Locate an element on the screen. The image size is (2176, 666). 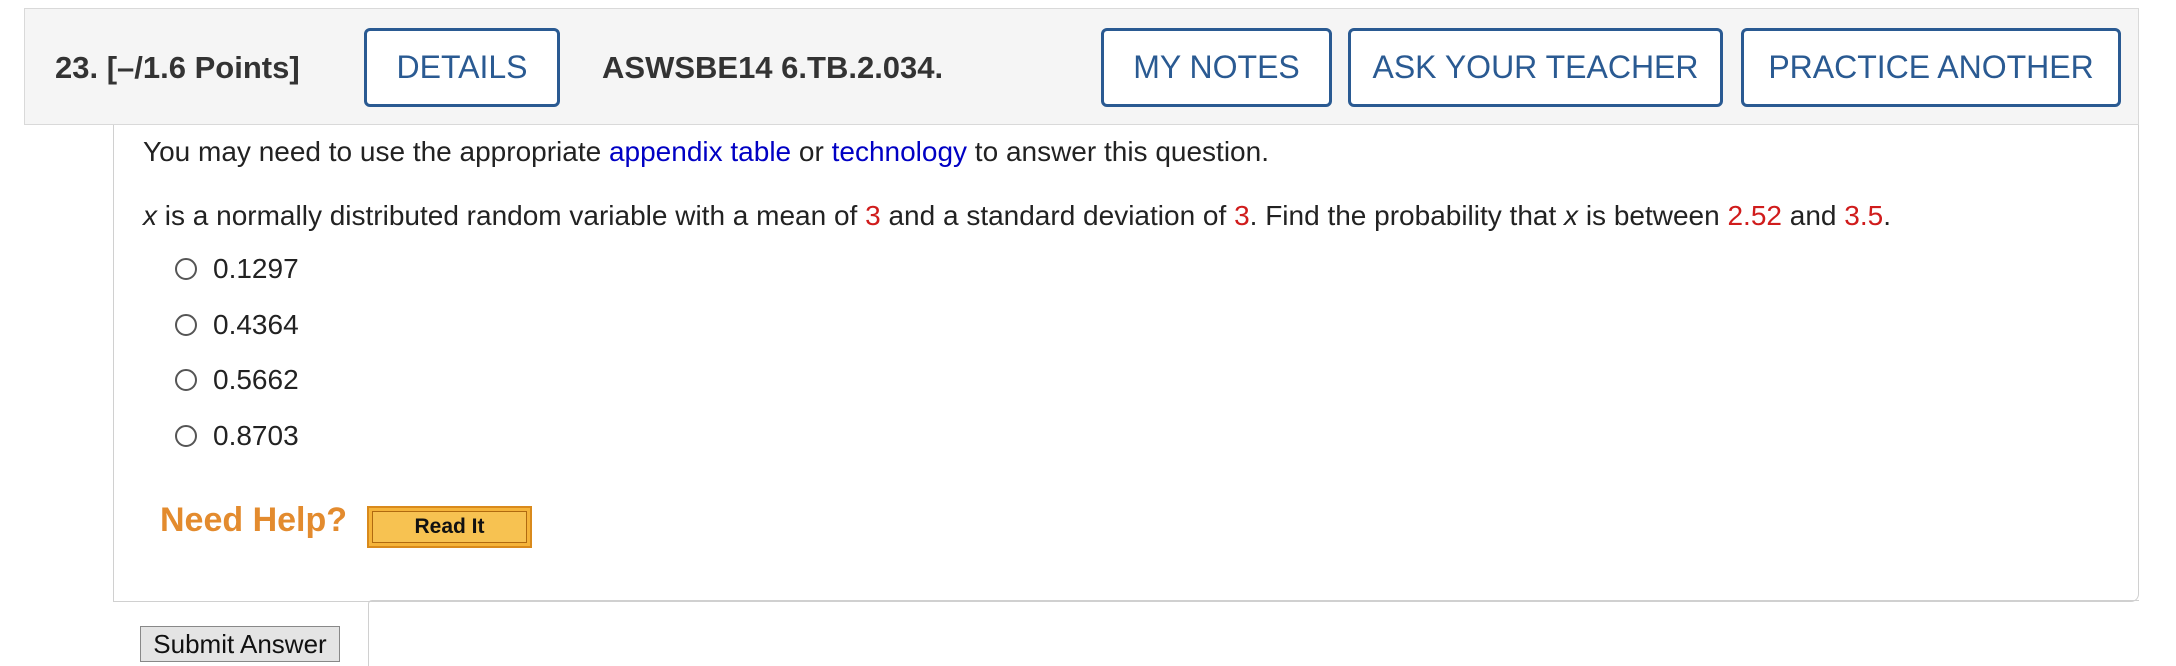
mean-value: 3 is located at coordinates (873, 215).